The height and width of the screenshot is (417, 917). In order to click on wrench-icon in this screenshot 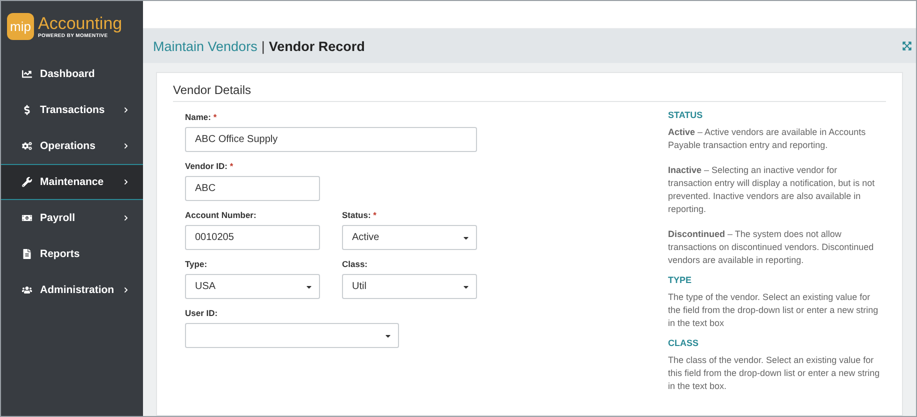, I will do `click(27, 182)`.